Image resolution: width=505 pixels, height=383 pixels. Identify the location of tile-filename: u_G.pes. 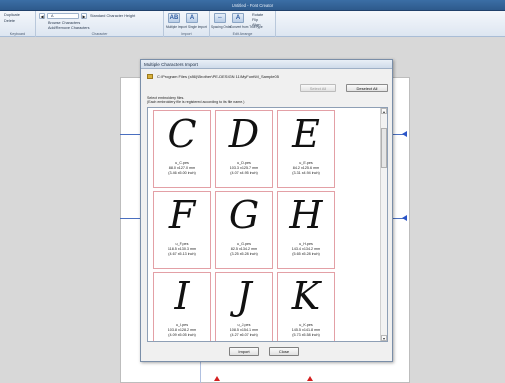
(244, 244).